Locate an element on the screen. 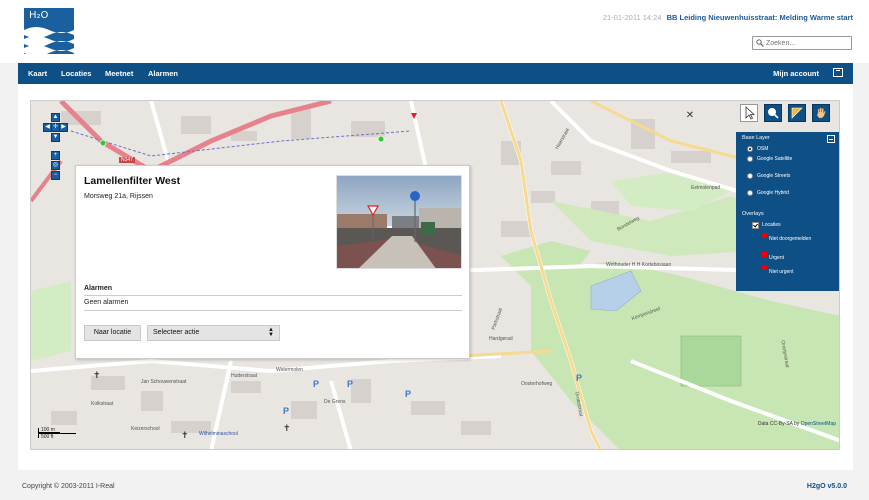  pointer-icon is located at coordinates (750, 113).